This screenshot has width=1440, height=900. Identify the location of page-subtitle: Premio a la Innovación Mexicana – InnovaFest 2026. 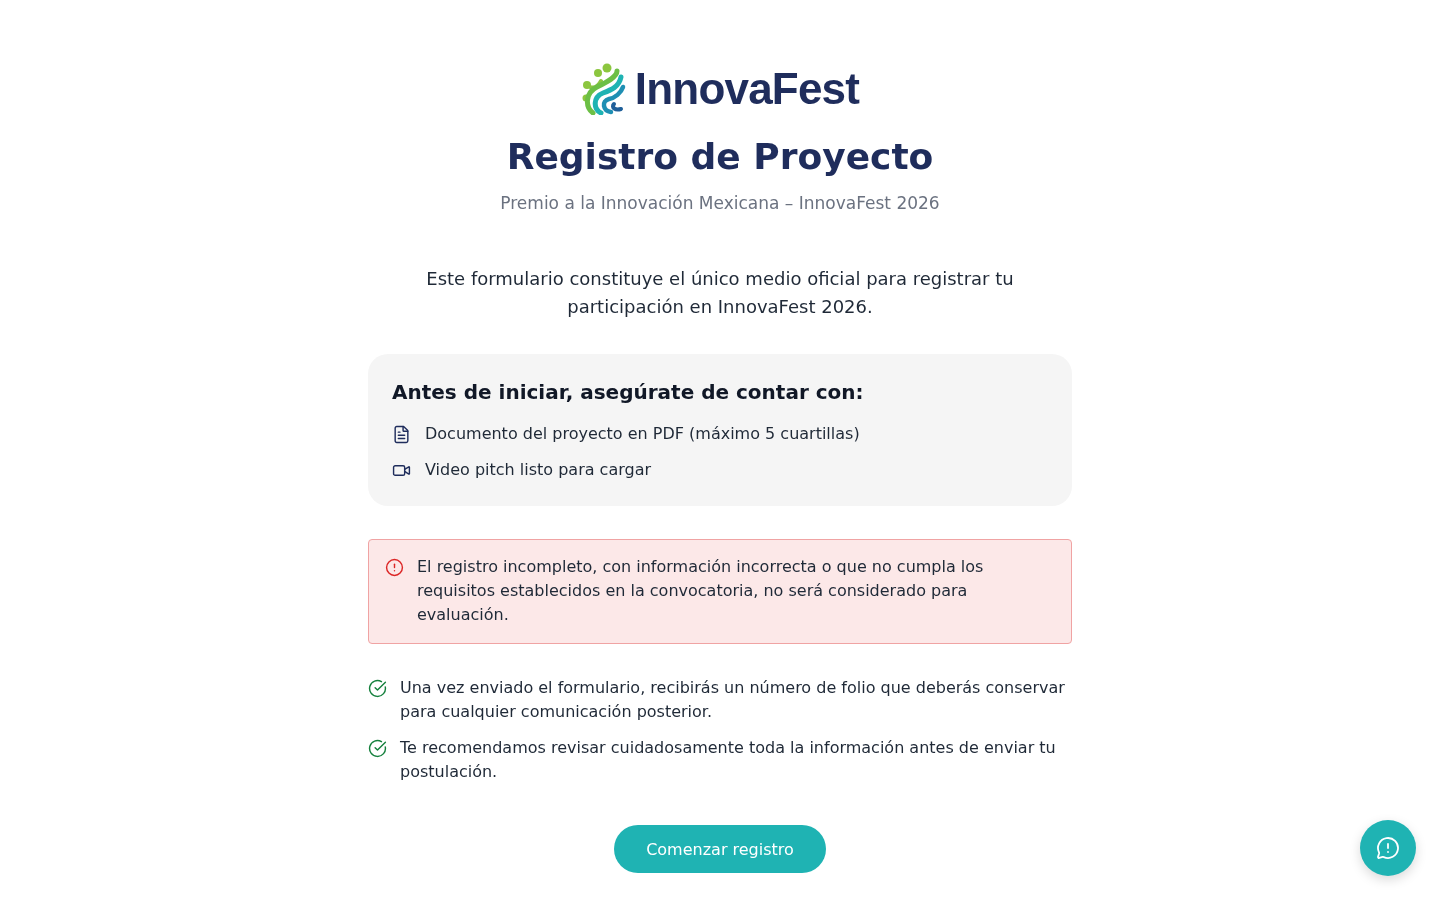
(720, 203).